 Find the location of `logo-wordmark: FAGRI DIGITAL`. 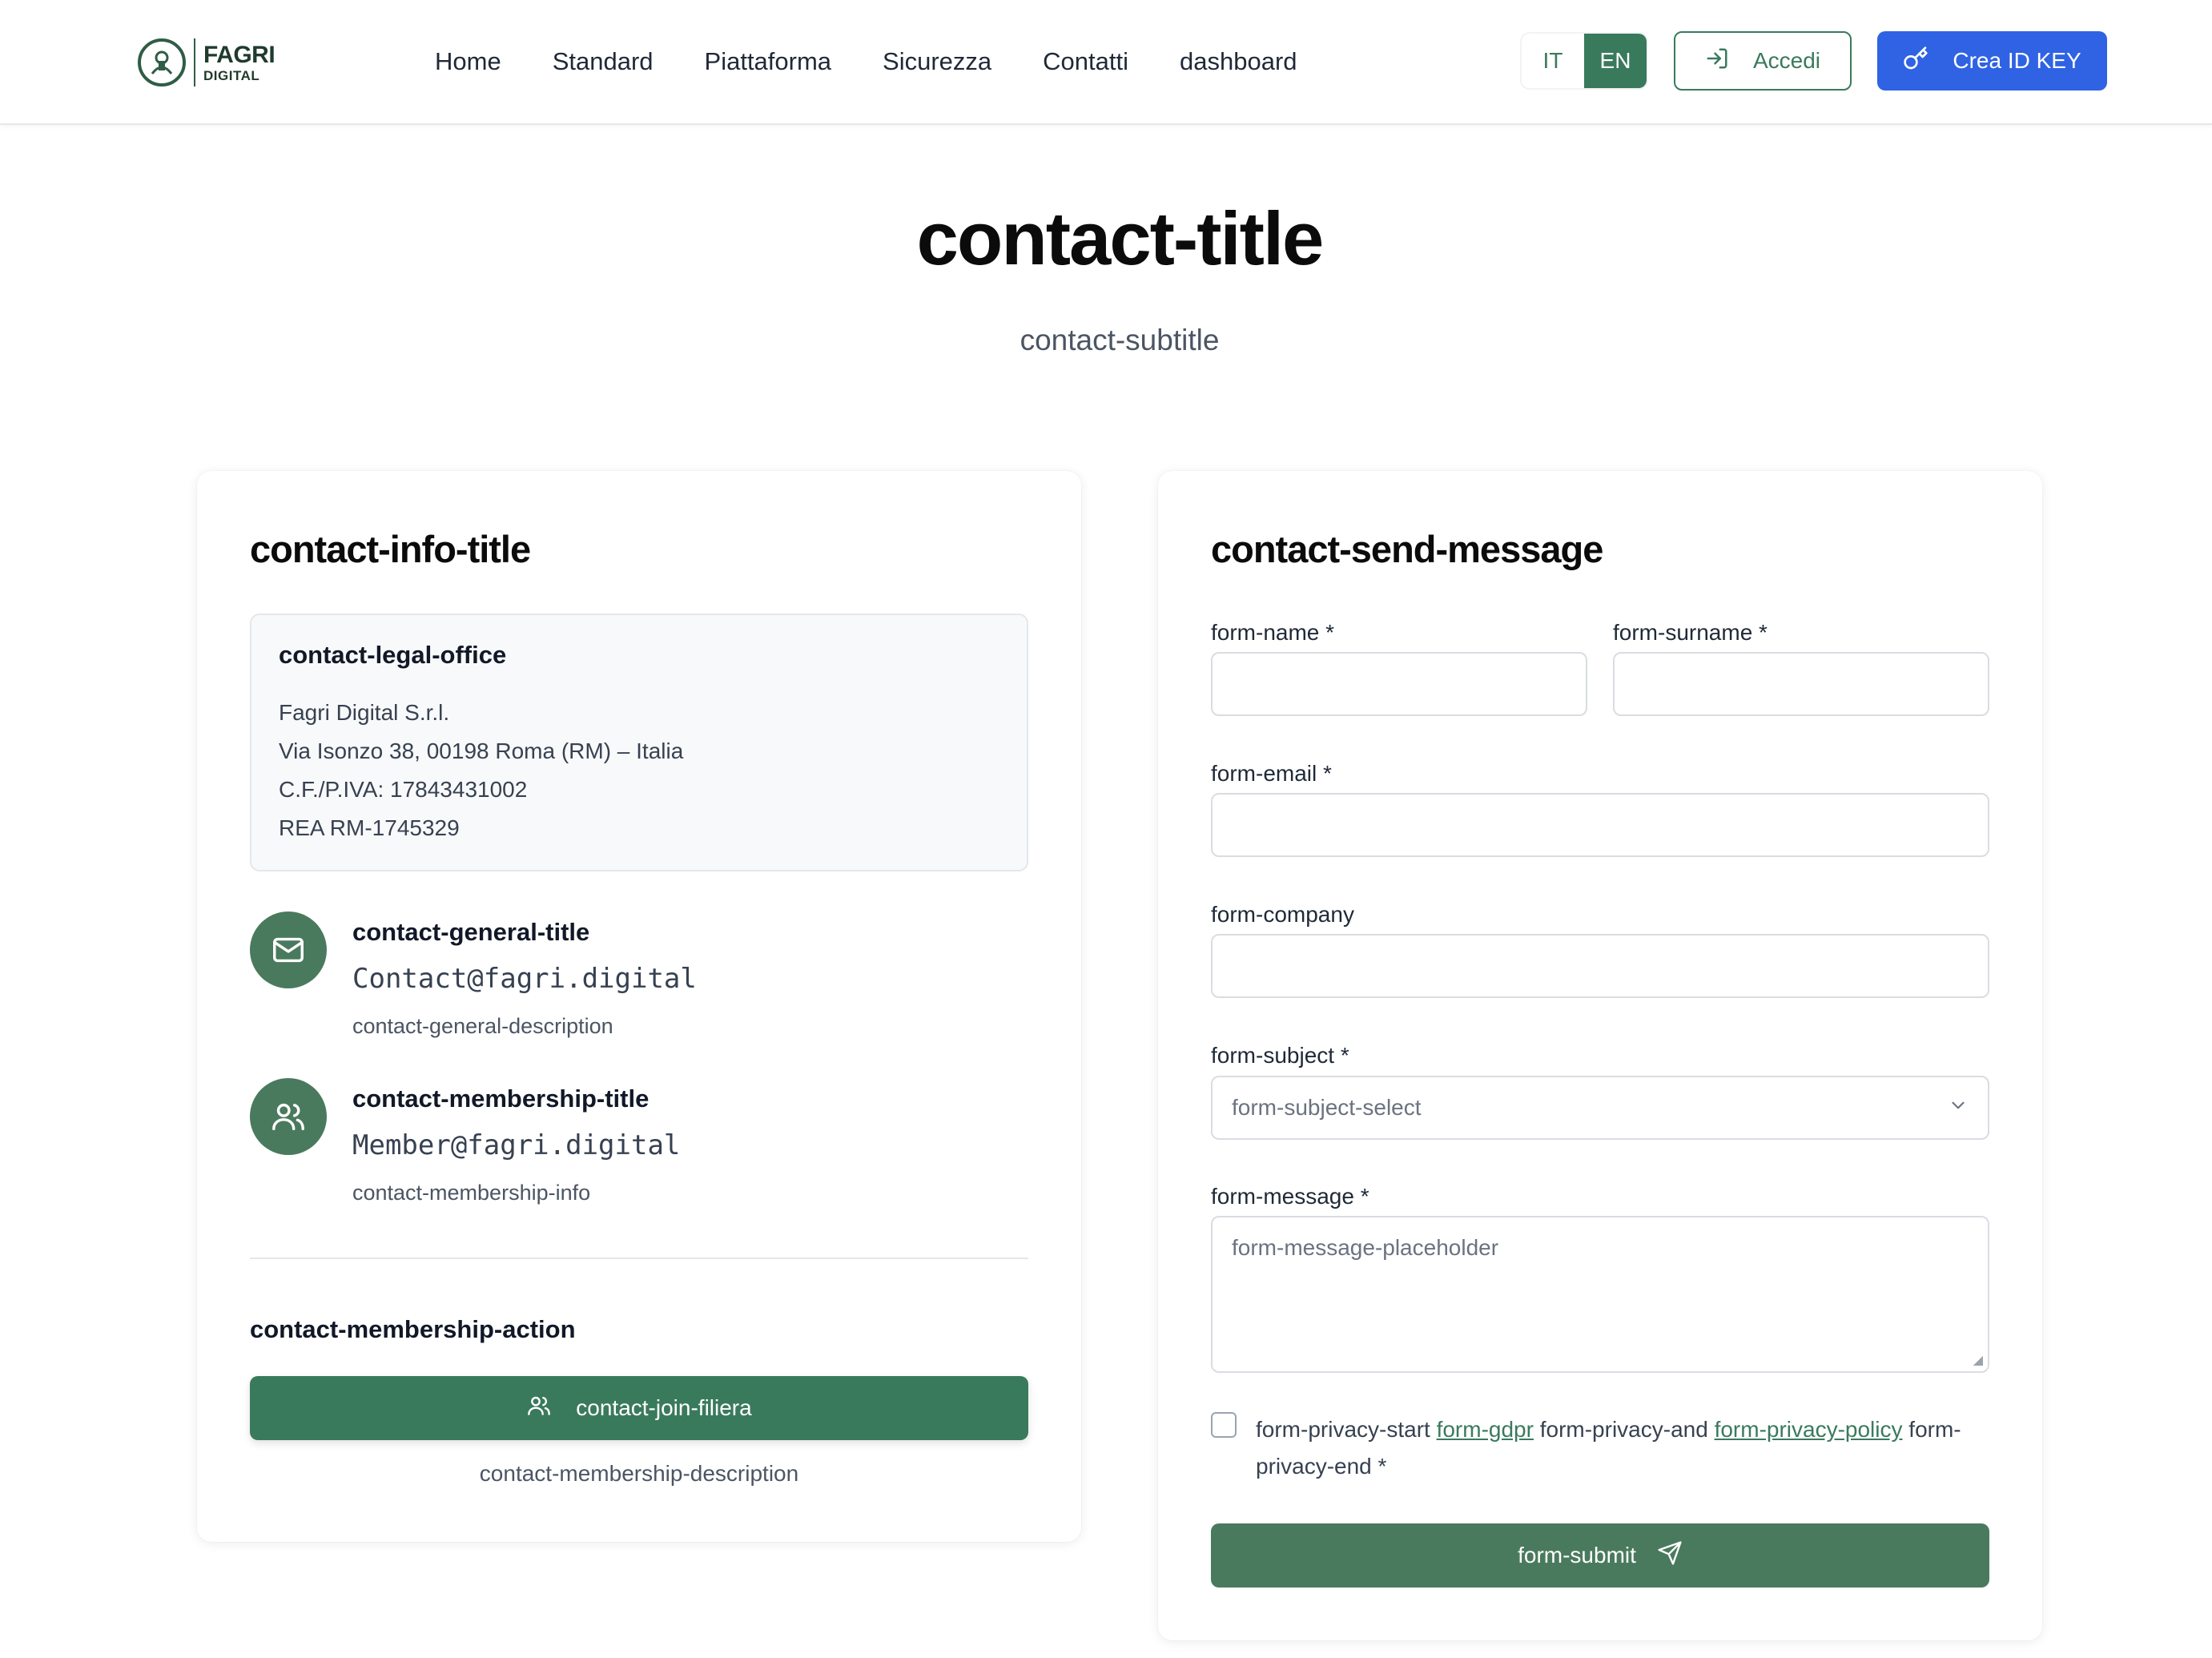

logo-wordmark: FAGRI DIGITAL is located at coordinates (239, 62).